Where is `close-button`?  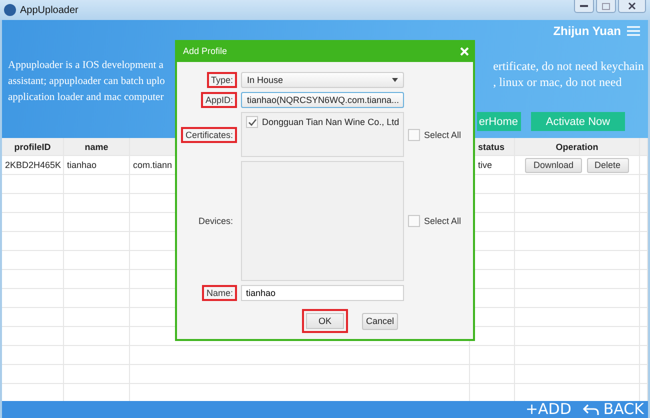 close-button is located at coordinates (632, 6).